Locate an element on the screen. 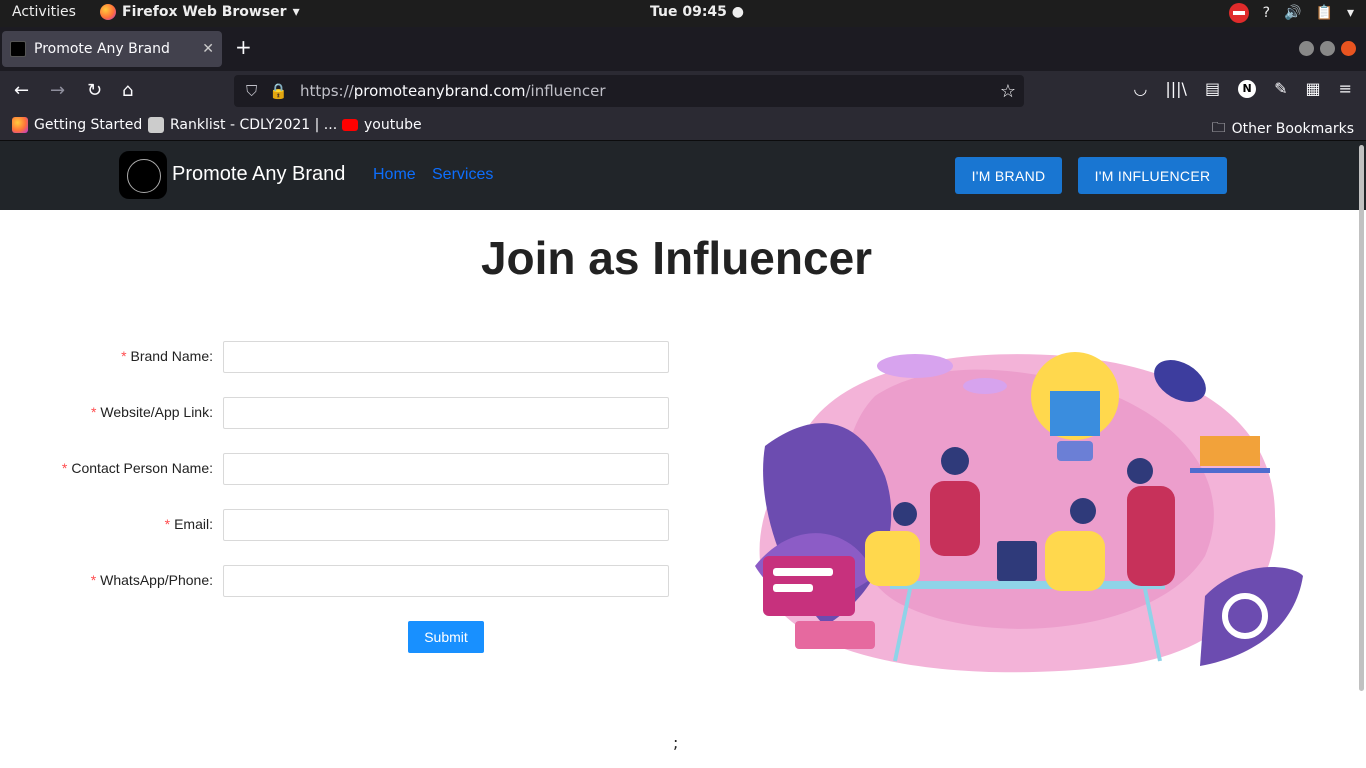 The height and width of the screenshot is (768, 1366). back-icon: ← is located at coordinates (21, 90).